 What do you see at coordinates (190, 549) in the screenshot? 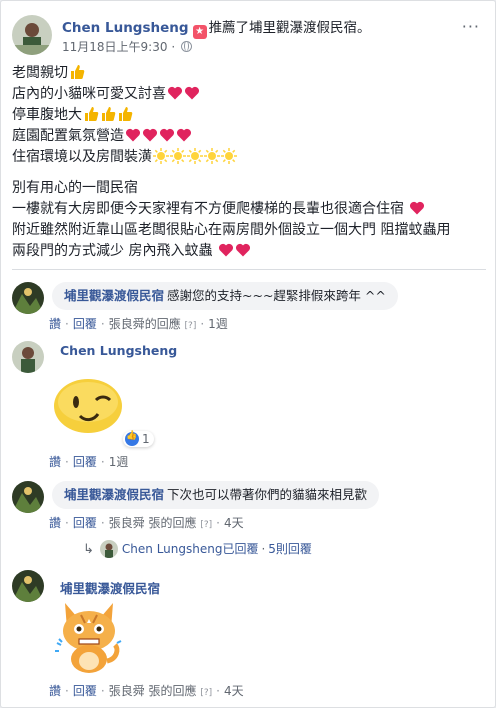
I see `replier-name: Chen Lungsheng已回覆` at bounding box center [190, 549].